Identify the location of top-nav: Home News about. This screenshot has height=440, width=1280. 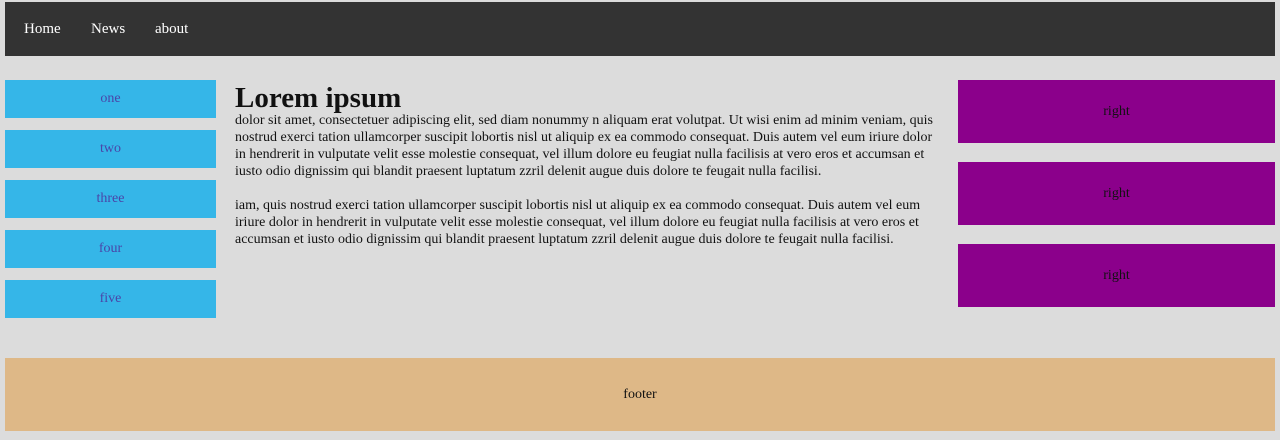
(640, 29).